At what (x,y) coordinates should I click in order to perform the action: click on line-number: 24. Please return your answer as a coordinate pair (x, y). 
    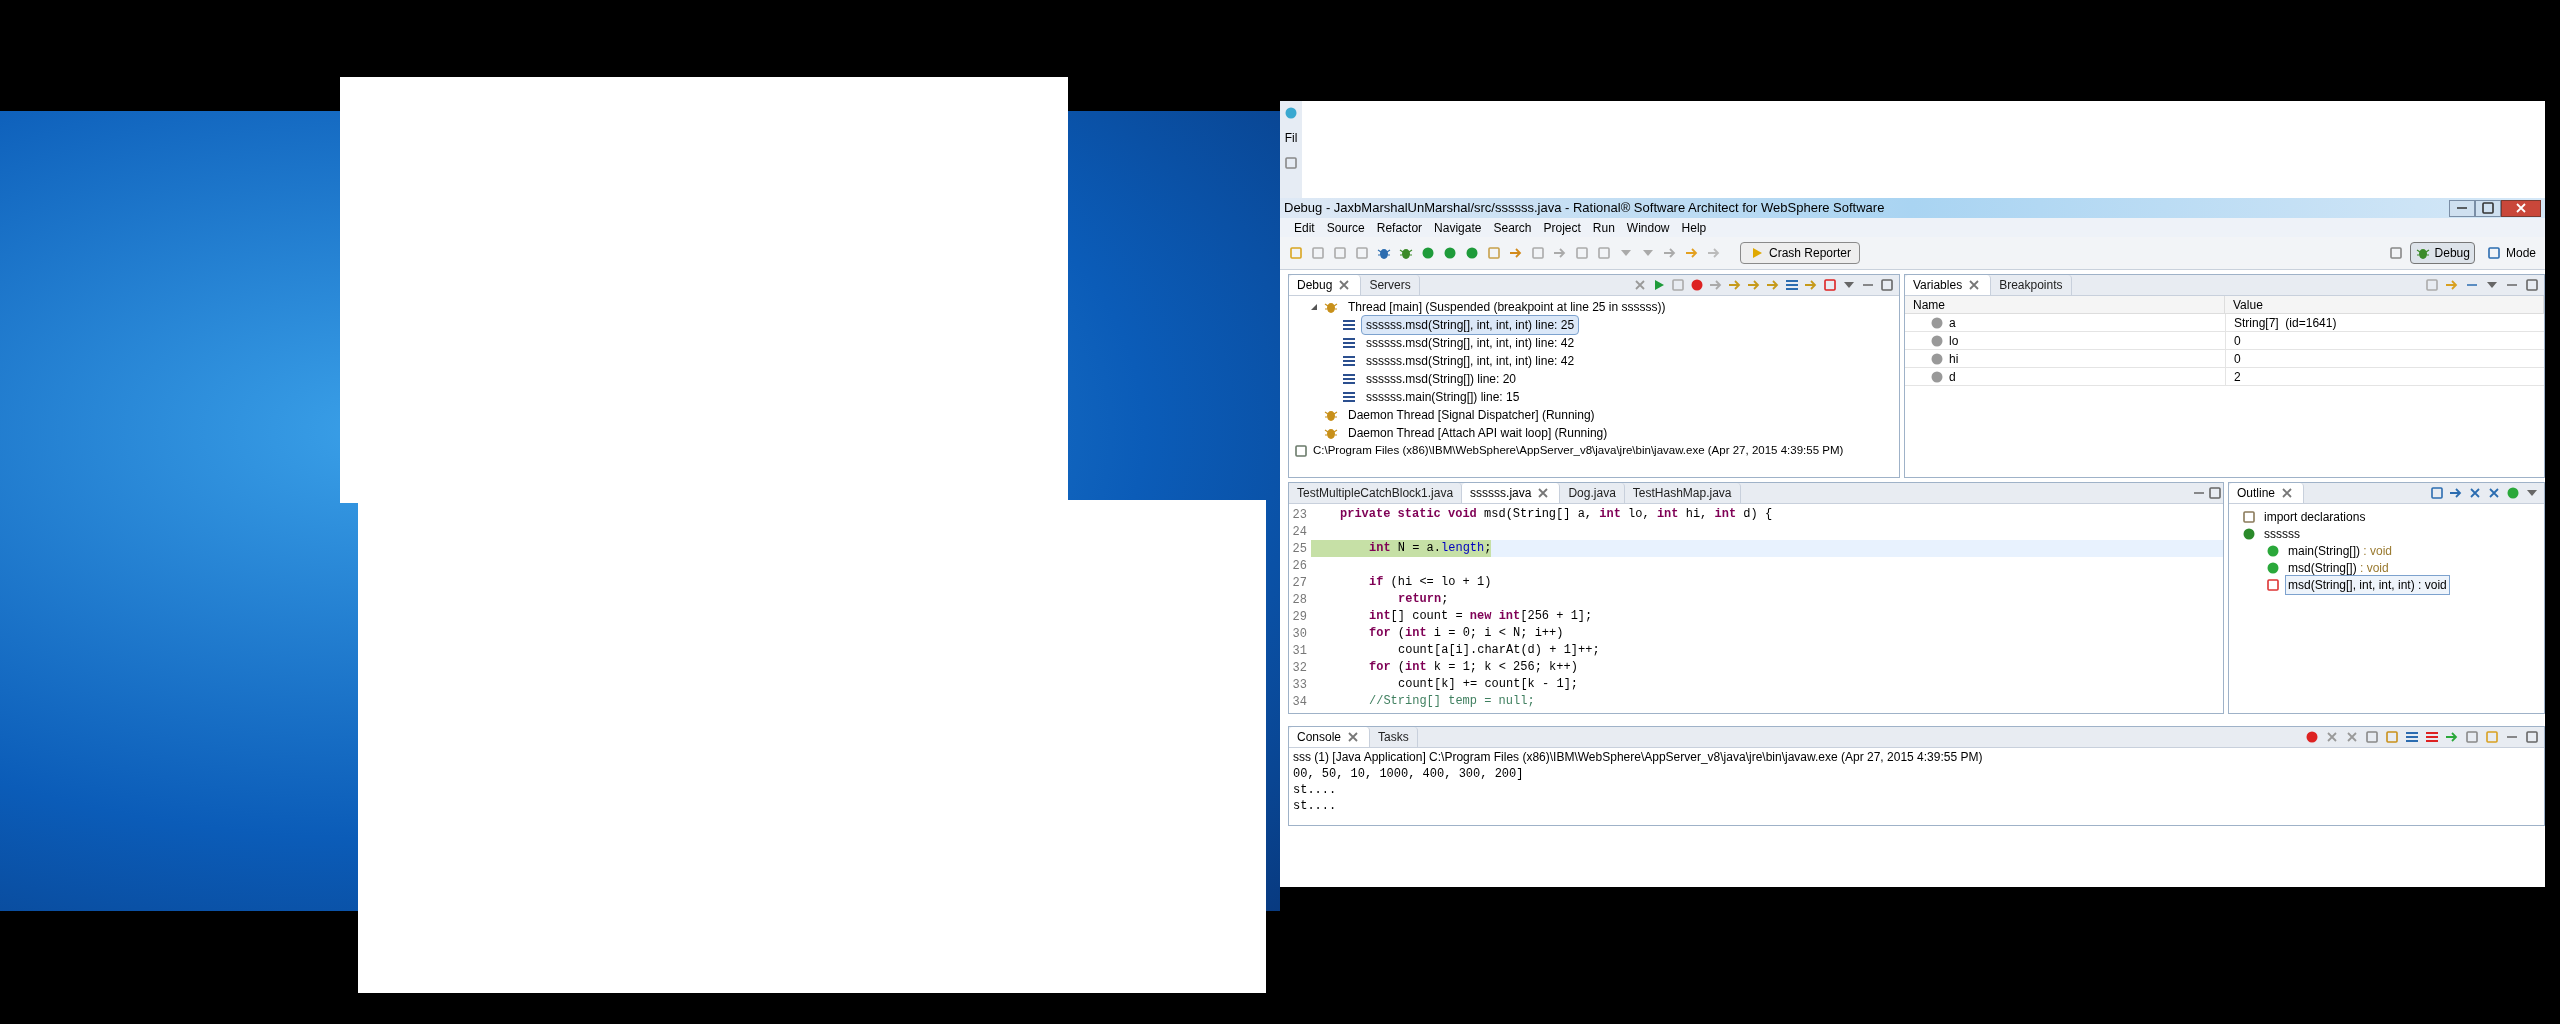
    Looking at the image, I should click on (1299, 532).